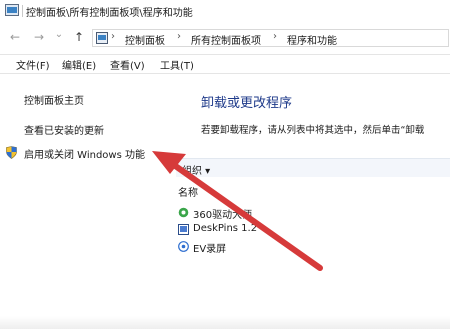 The image size is (450, 329). What do you see at coordinates (210, 249) in the screenshot?
I see `program-name: EV录屏` at bounding box center [210, 249].